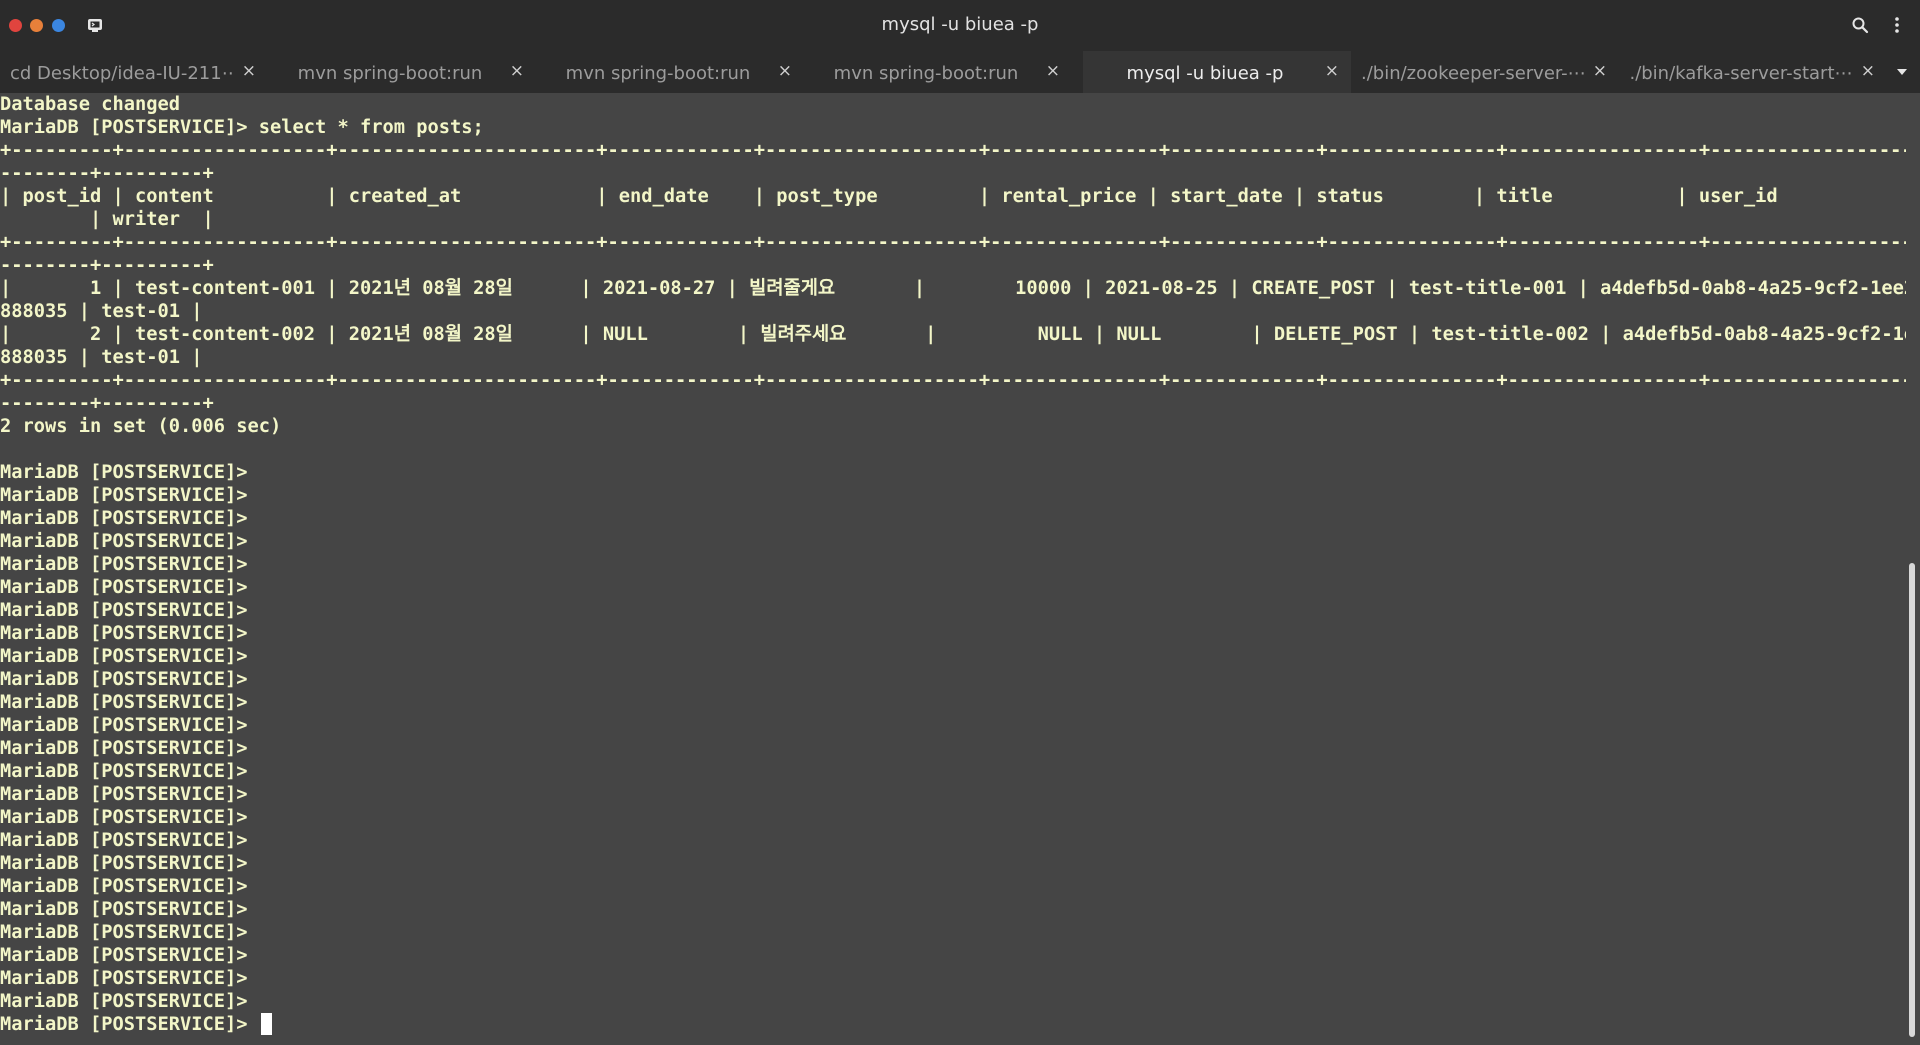  I want to click on tab-mvn-run-3: mvn spring-boot:run ×, so click(938, 72).